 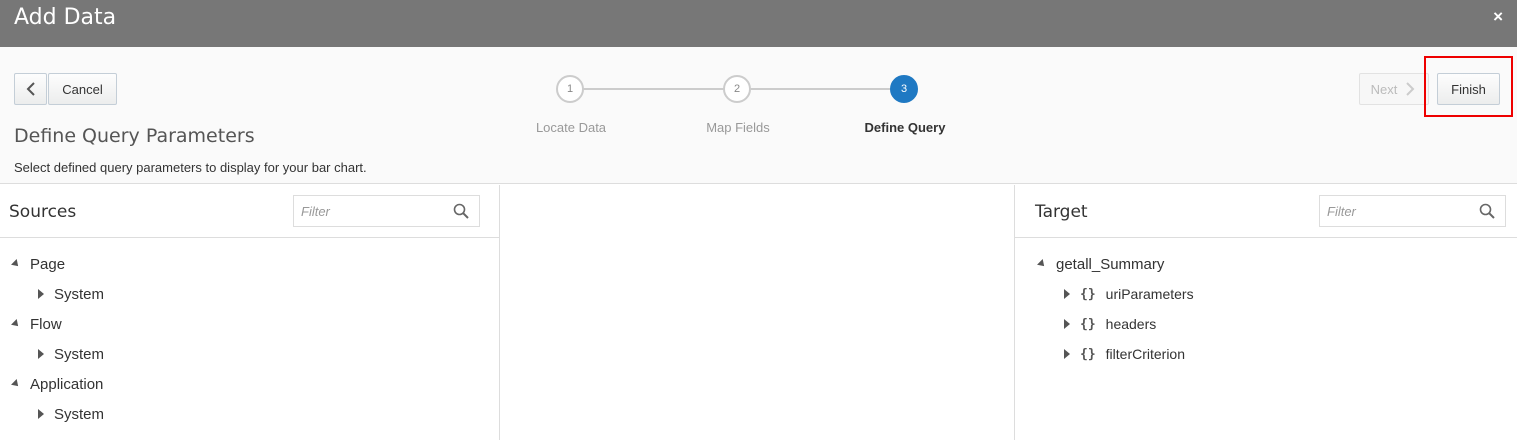 What do you see at coordinates (1410, 89) in the screenshot?
I see `chevron-right-icon` at bounding box center [1410, 89].